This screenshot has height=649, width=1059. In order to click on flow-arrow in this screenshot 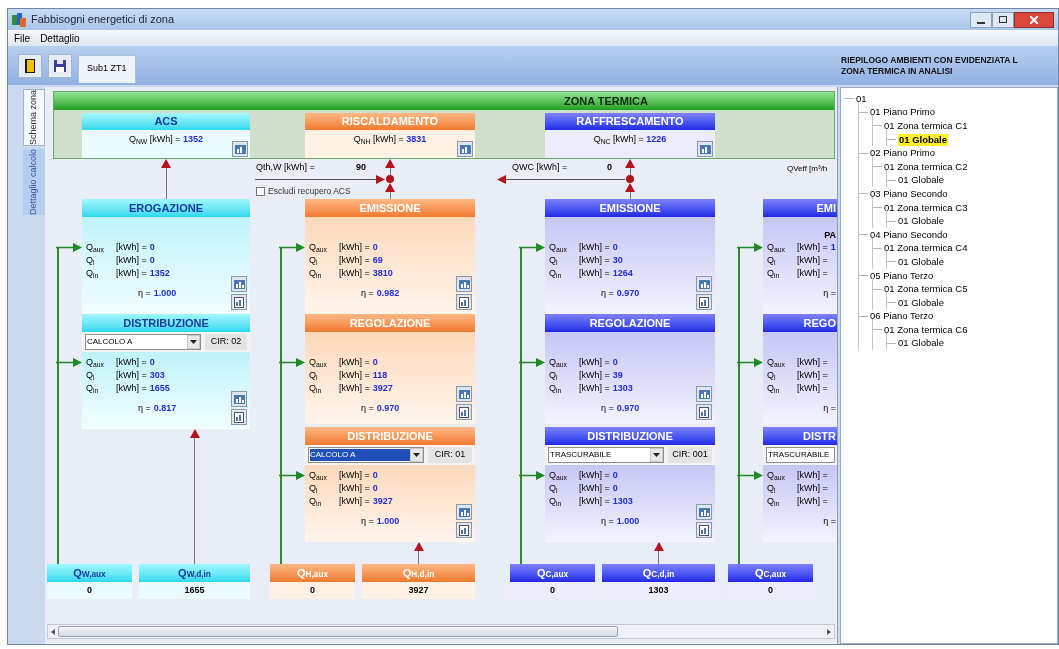, I will do `click(166, 179)`.